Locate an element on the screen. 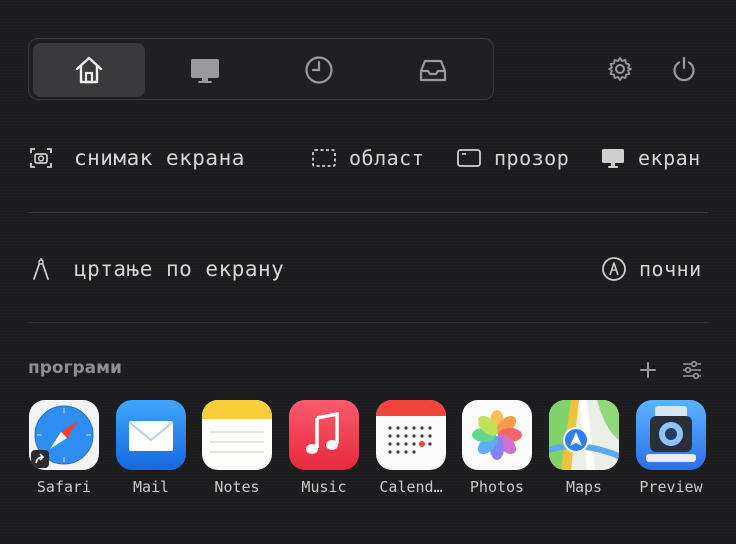 The image size is (736, 544). tab-display is located at coordinates (205, 70).